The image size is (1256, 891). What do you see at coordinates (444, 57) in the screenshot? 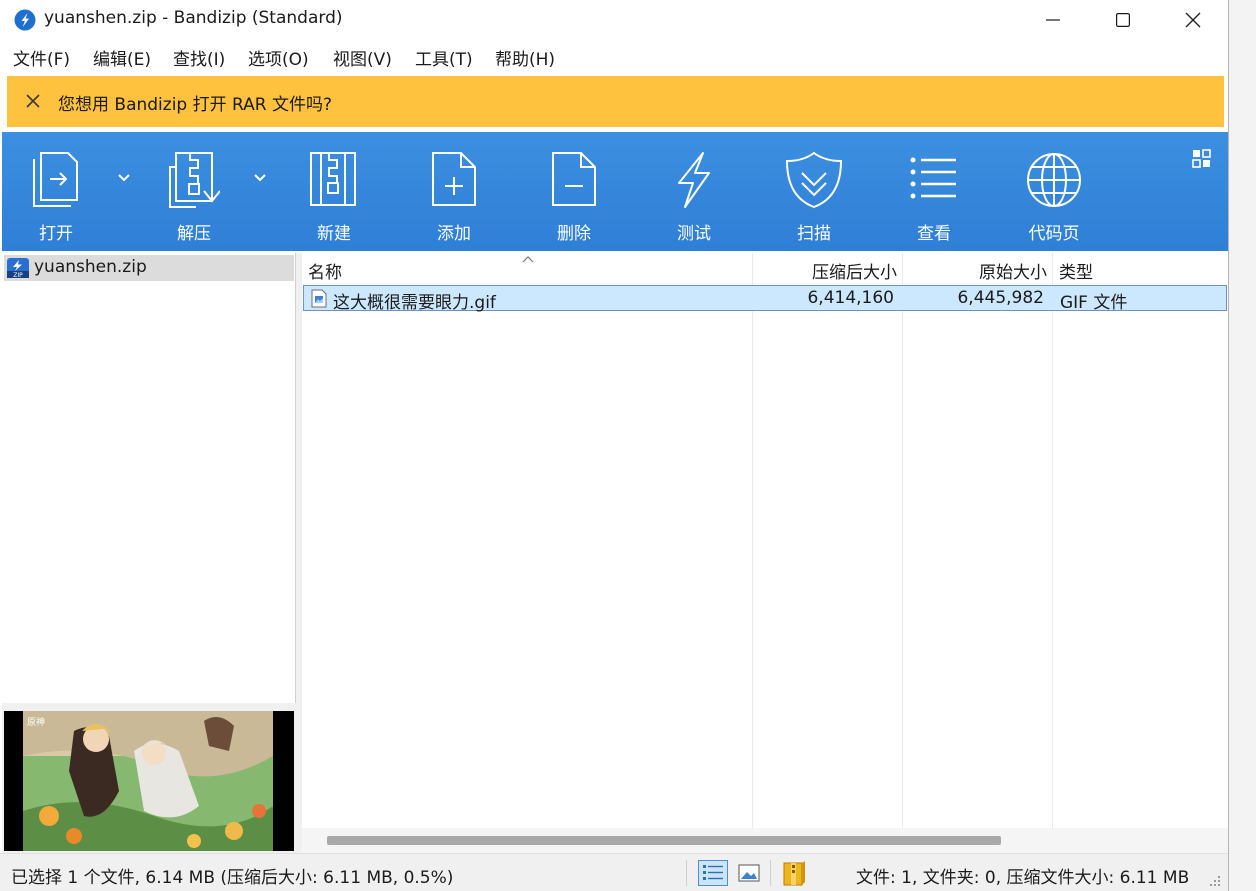
I see `menu-tools: 工具(T)` at bounding box center [444, 57].